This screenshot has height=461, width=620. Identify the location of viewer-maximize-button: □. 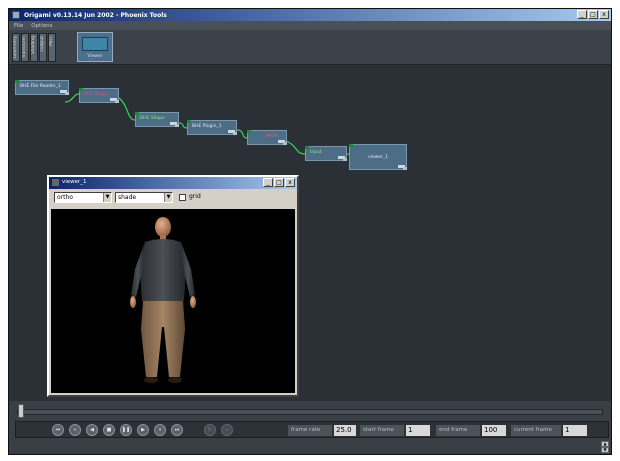
(279, 182).